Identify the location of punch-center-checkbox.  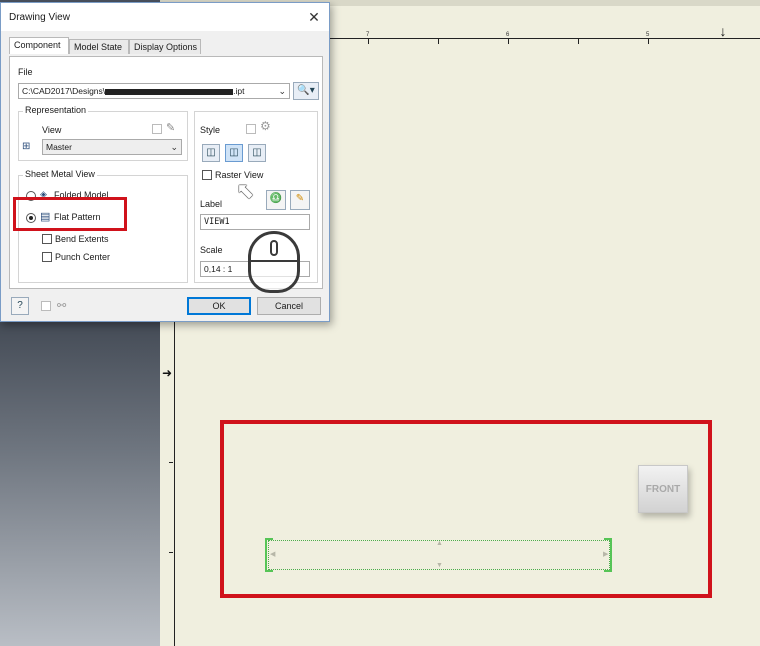
(47, 257).